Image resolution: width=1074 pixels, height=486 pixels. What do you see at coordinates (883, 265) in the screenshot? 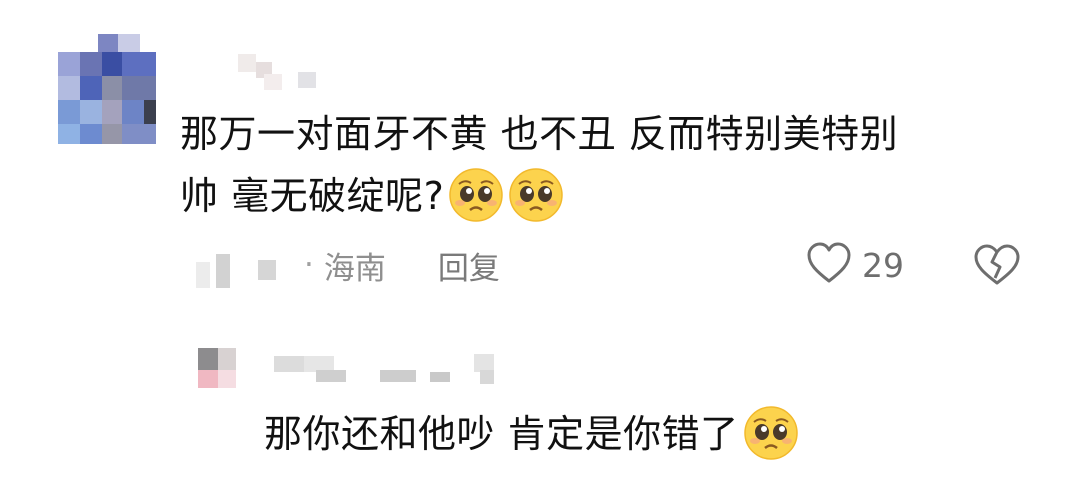
I see `like-count: 29` at bounding box center [883, 265].